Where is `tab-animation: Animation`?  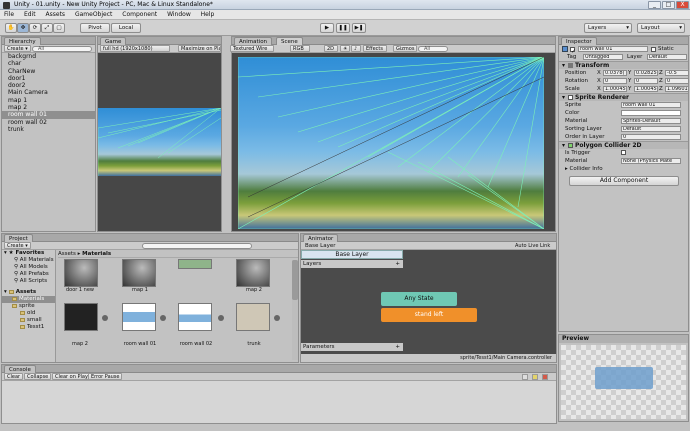 tab-animation: Animation is located at coordinates (253, 41).